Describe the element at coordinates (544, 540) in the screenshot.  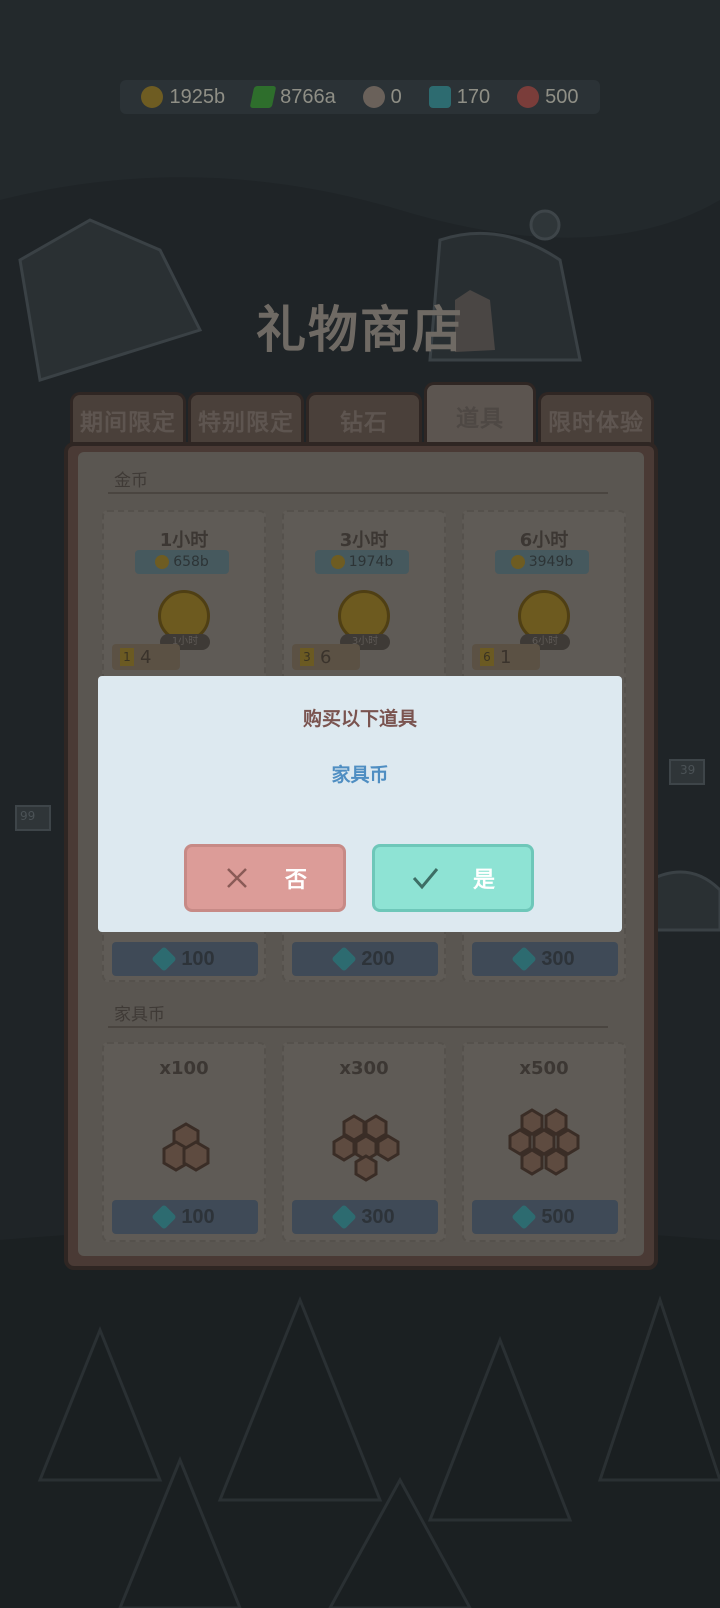
I see `card-title: 6小时` at that location.